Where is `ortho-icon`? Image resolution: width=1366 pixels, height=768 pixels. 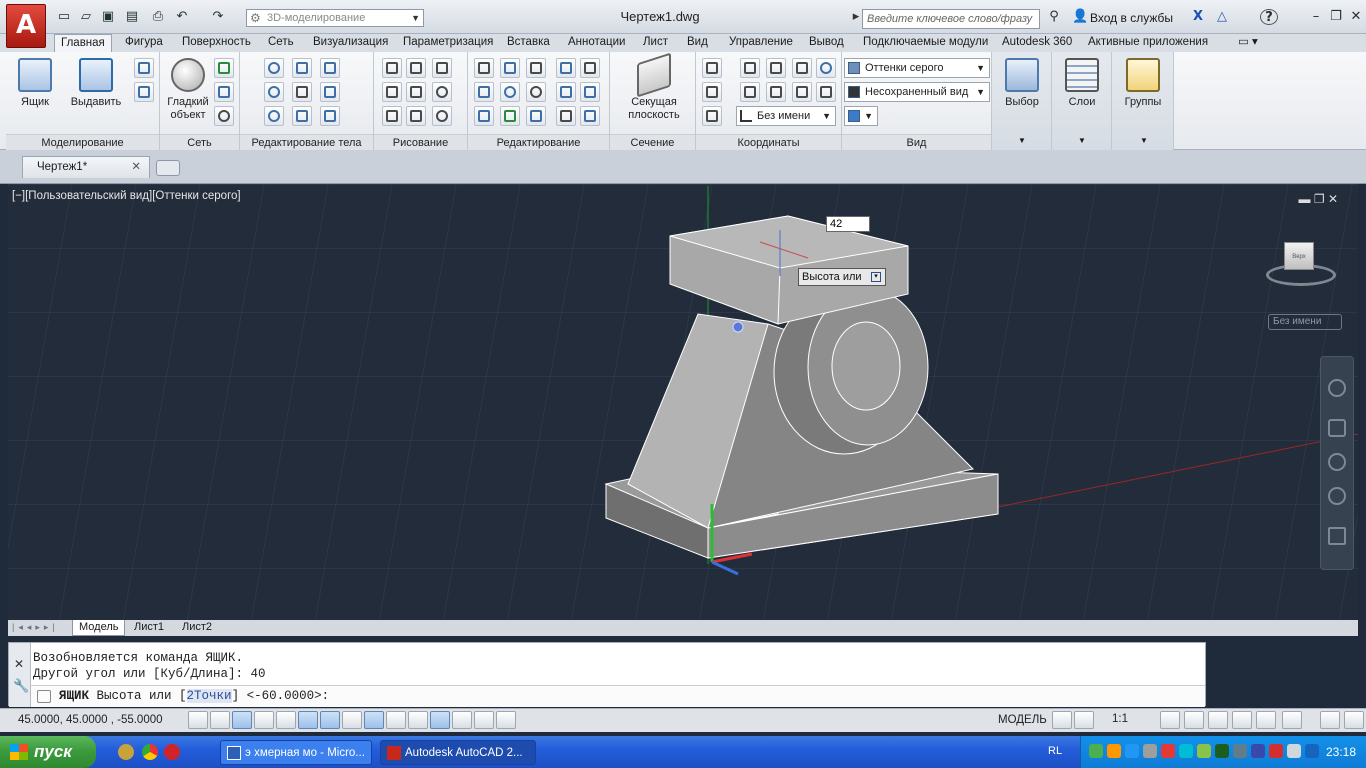
ortho-icon is located at coordinates (264, 720).